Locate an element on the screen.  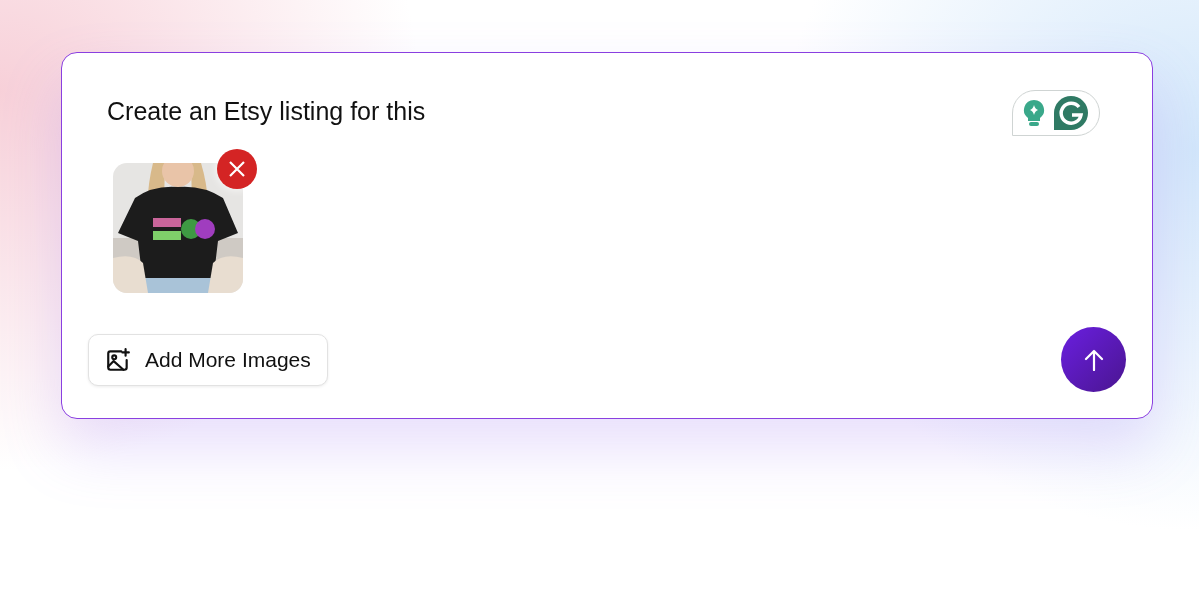
prompt-field: Create an Etsy listing for this is located at coordinates (559, 115).